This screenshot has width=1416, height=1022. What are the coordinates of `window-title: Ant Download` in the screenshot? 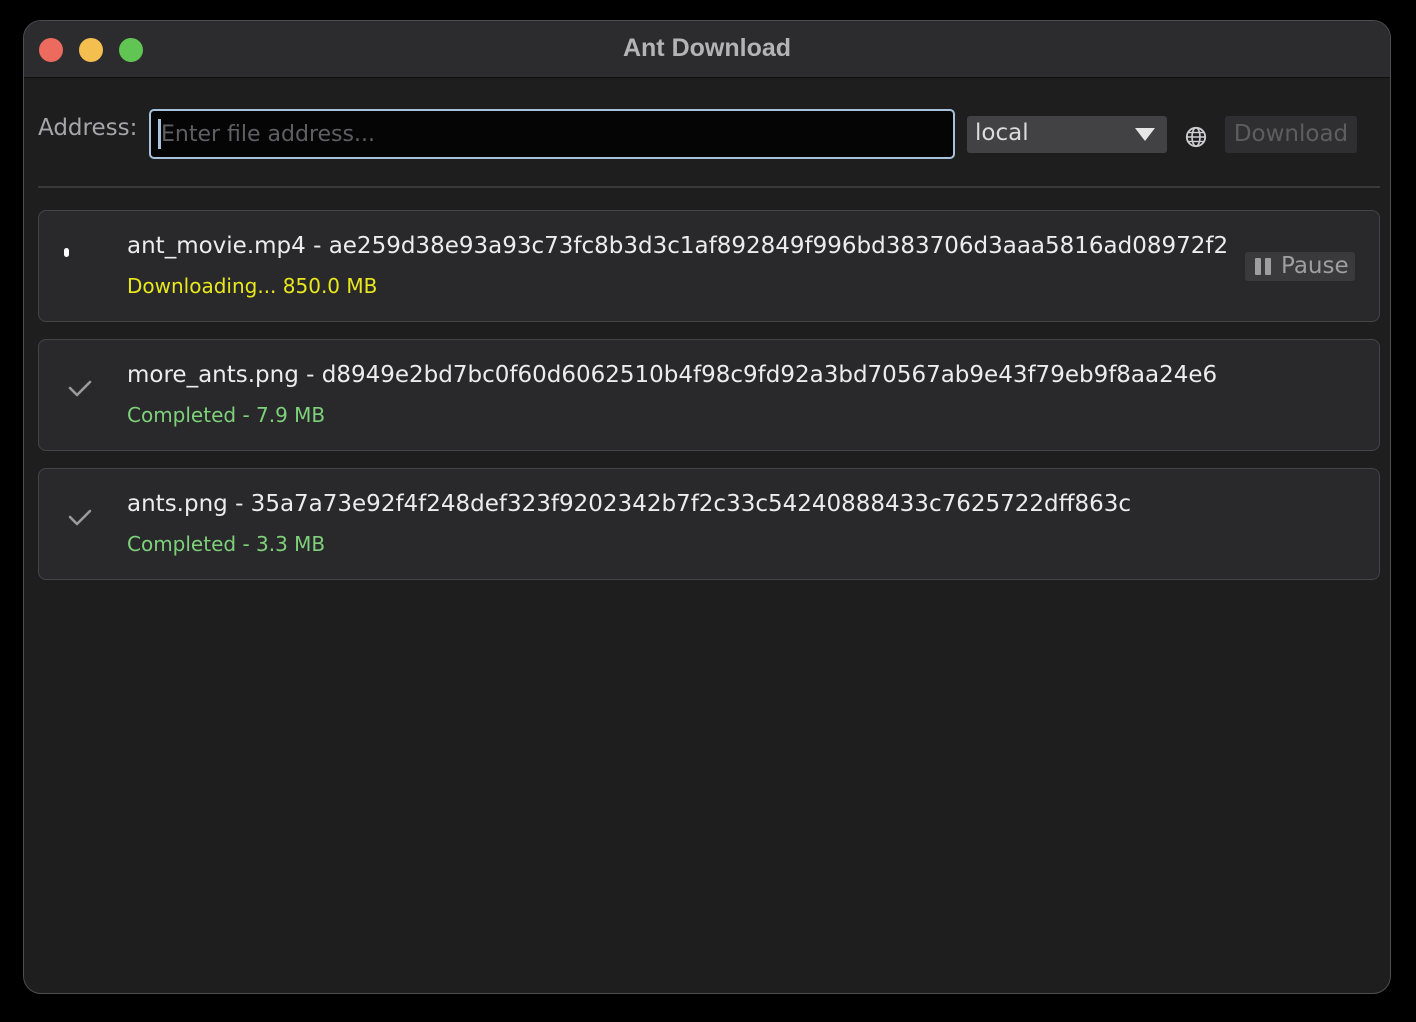 It's located at (707, 48).